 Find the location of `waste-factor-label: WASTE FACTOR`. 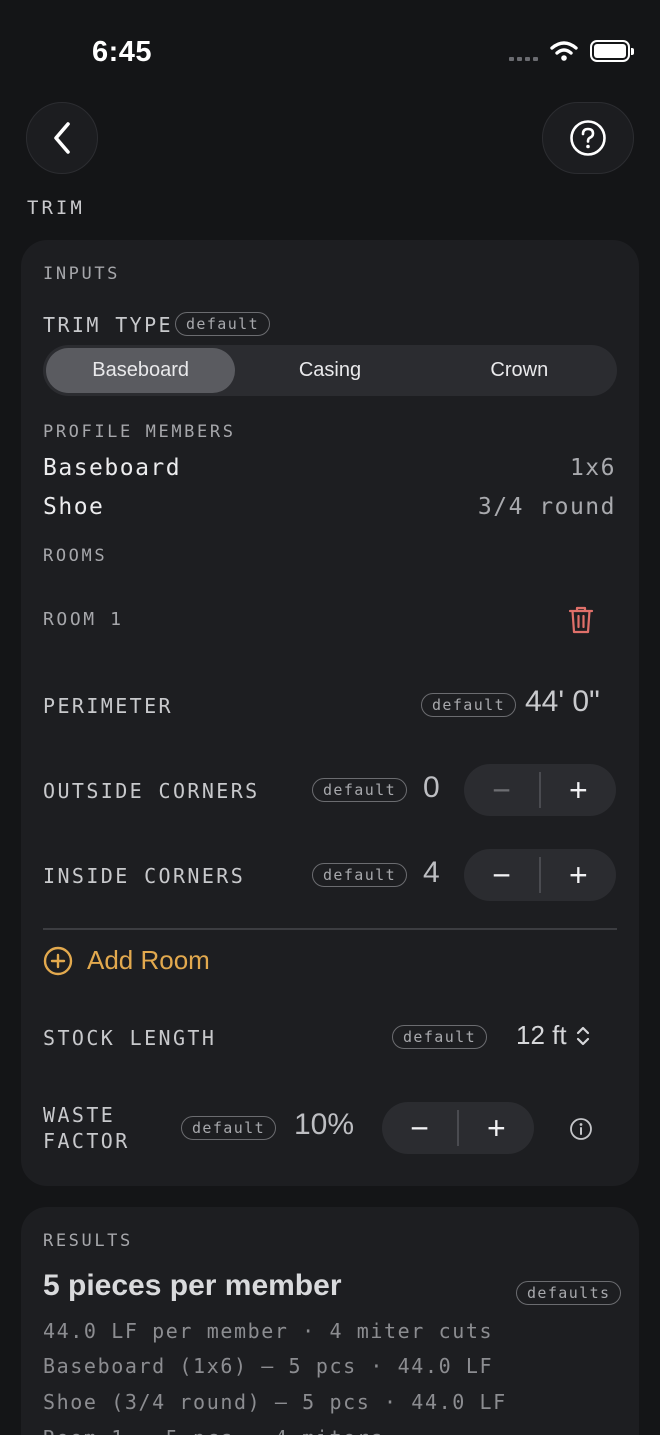

waste-factor-label: WASTE FACTOR is located at coordinates (86, 1128).